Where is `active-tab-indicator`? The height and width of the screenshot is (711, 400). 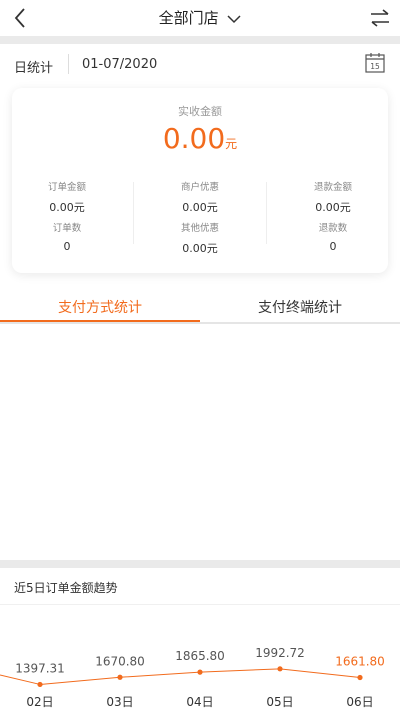 active-tab-indicator is located at coordinates (100, 321).